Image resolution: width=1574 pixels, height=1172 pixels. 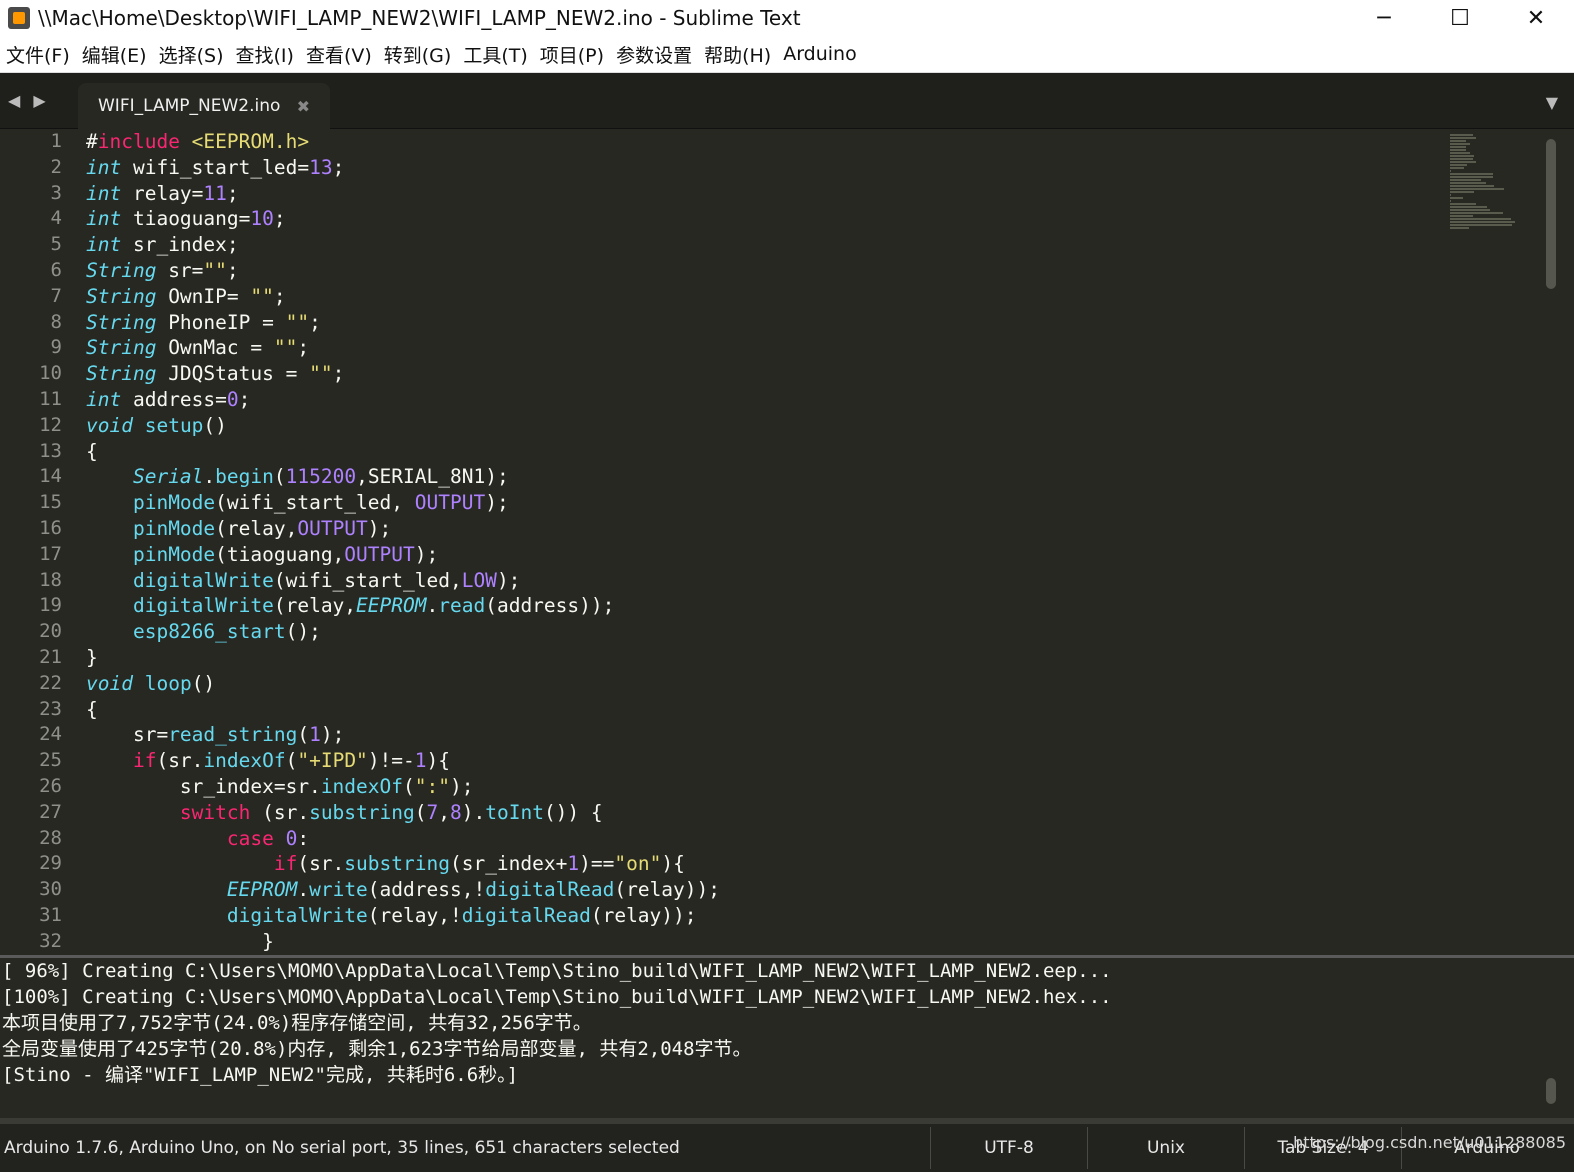 I want to click on code-line: String OwnIP= "";, so click(x=403, y=297).